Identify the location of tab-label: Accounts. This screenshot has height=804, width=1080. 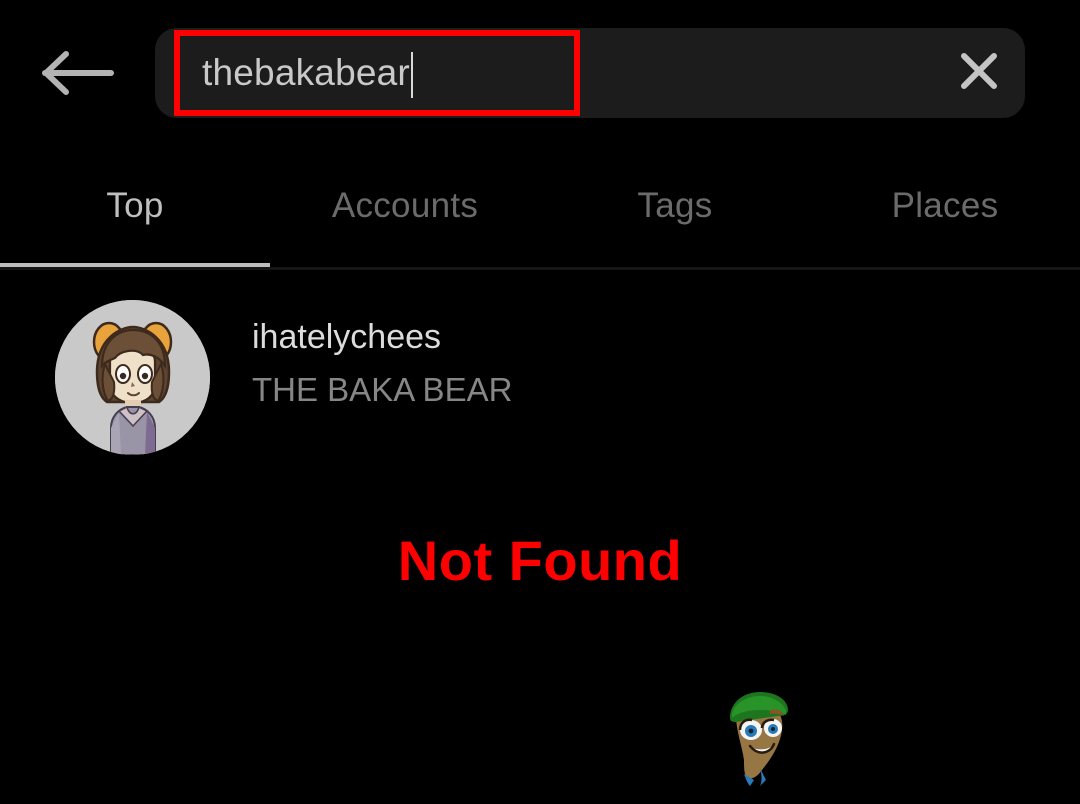
(405, 205).